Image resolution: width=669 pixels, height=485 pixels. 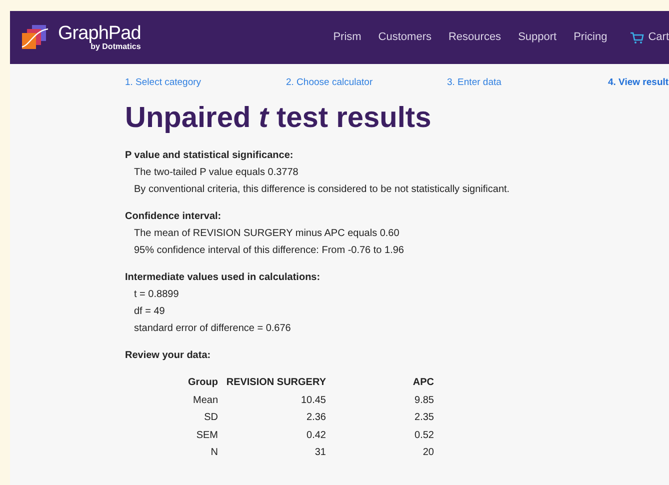 What do you see at coordinates (347, 37) in the screenshot?
I see `nav-link: Prism` at bounding box center [347, 37].